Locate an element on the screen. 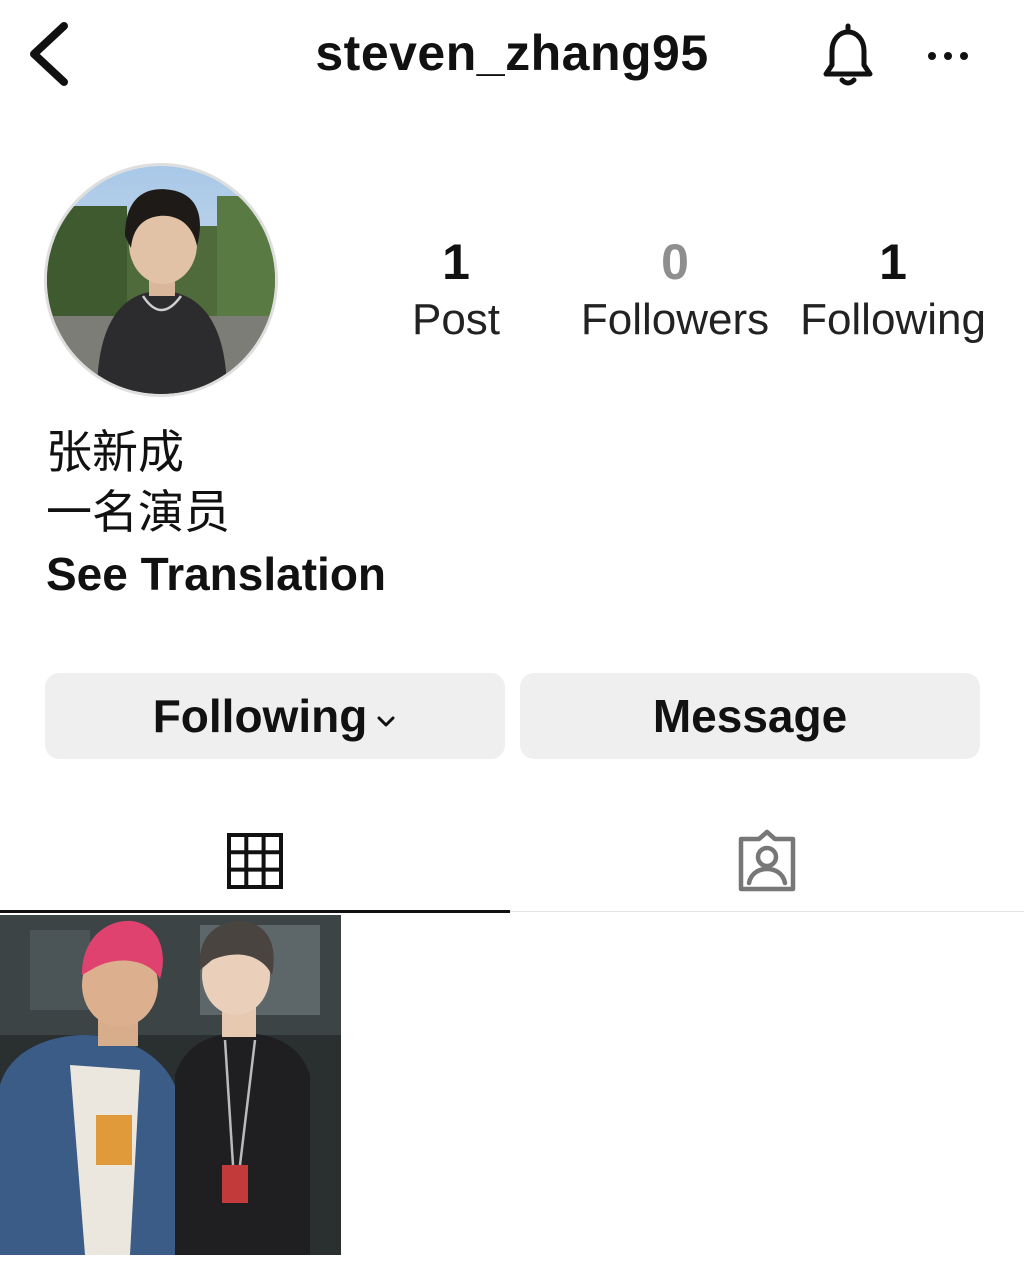  followers-label: Followers is located at coordinates (675, 319).